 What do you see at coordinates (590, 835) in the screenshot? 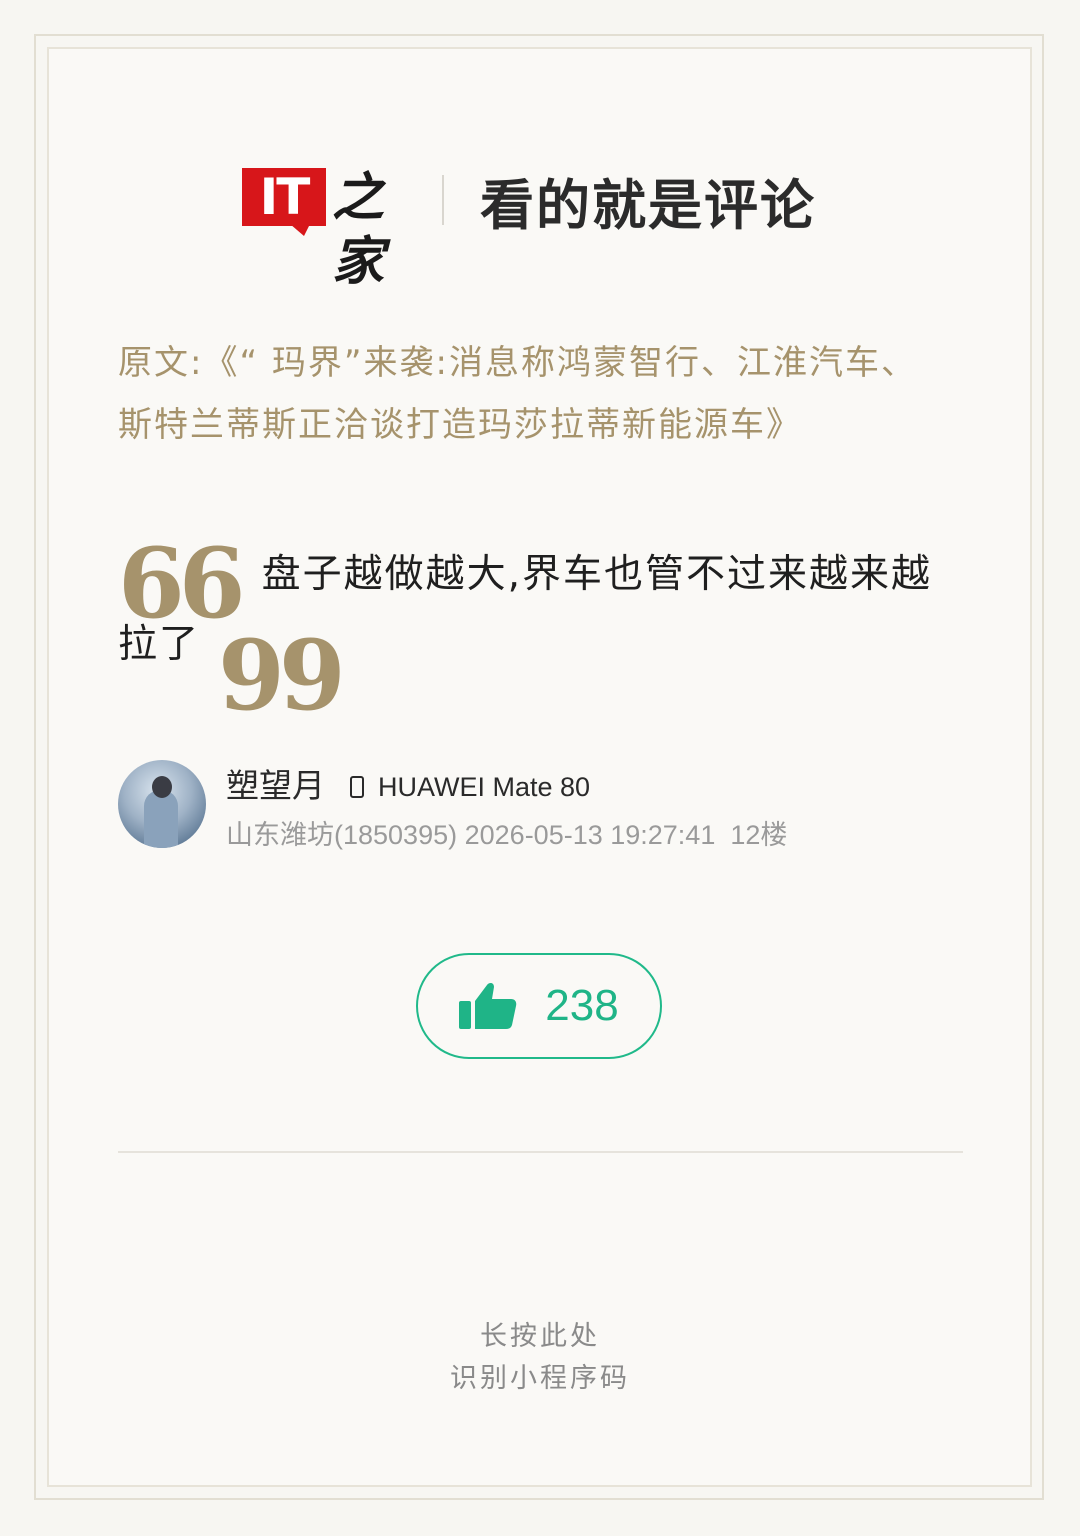
I see `comment-datetime: 2026-05-13 19:27:41` at bounding box center [590, 835].